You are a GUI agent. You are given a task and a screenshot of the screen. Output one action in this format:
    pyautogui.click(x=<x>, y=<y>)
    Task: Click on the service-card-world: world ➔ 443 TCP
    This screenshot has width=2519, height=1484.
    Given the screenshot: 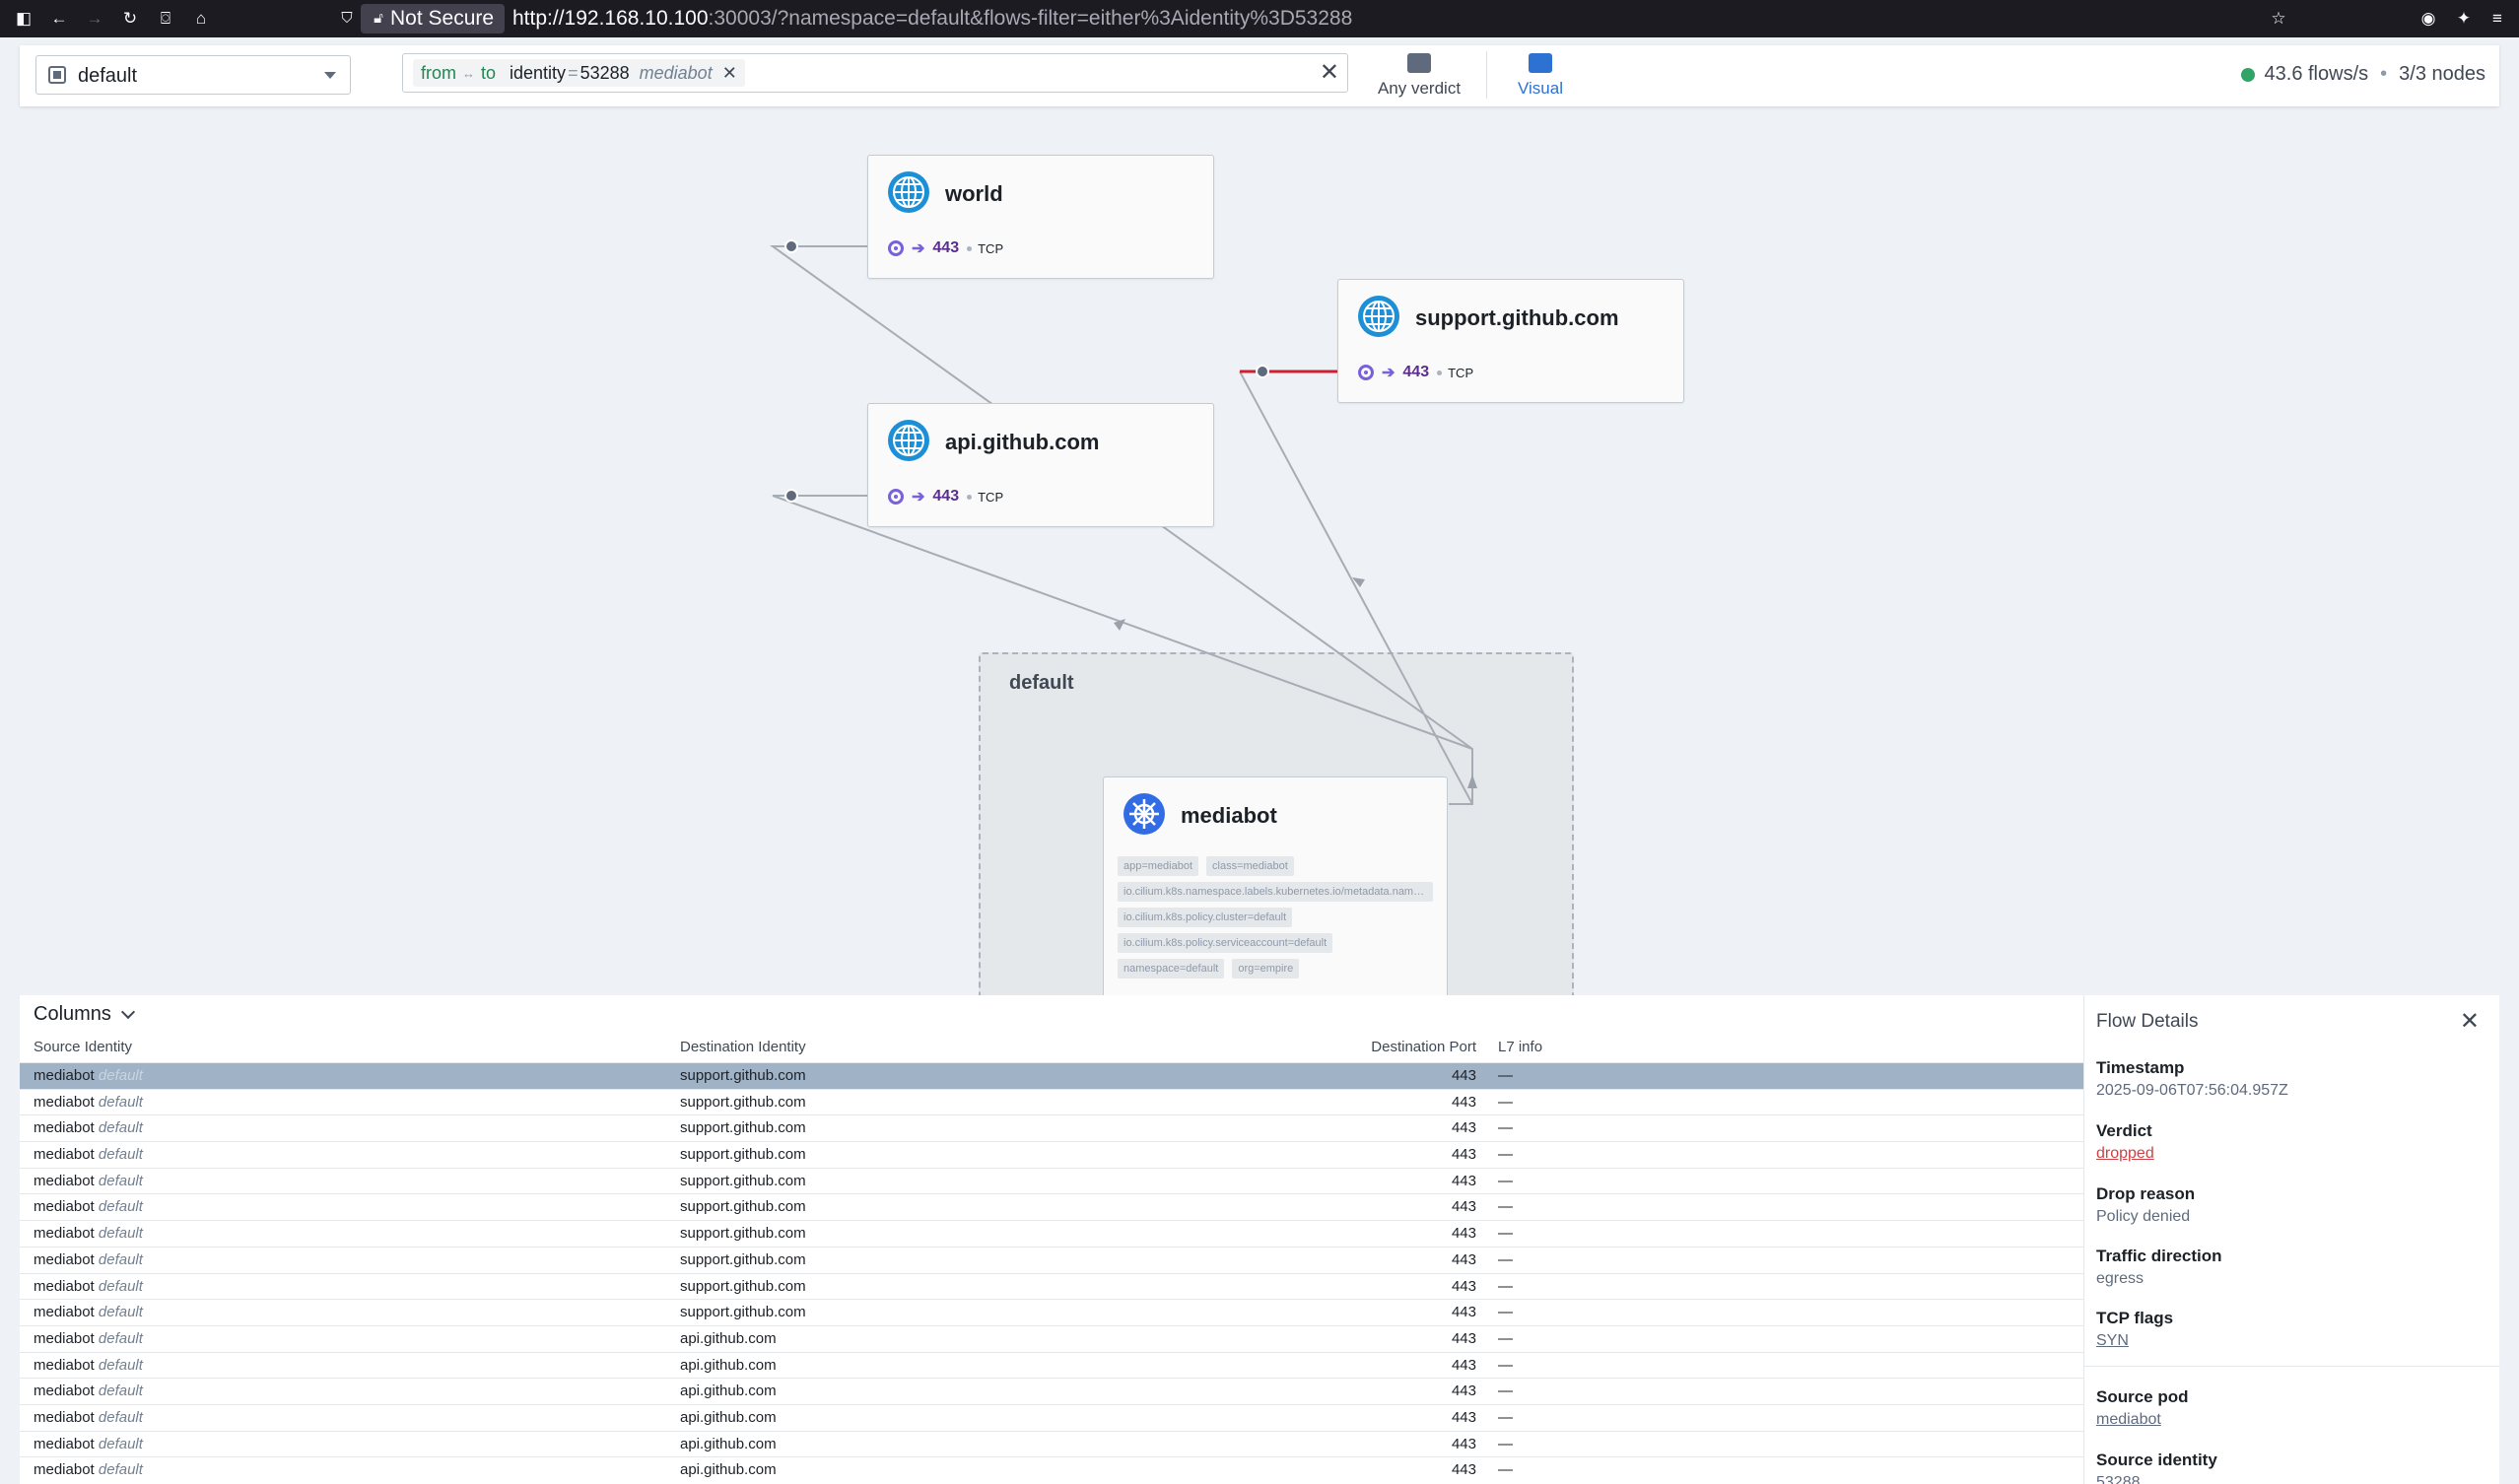 What is the action you would take?
    pyautogui.click(x=1040, y=217)
    